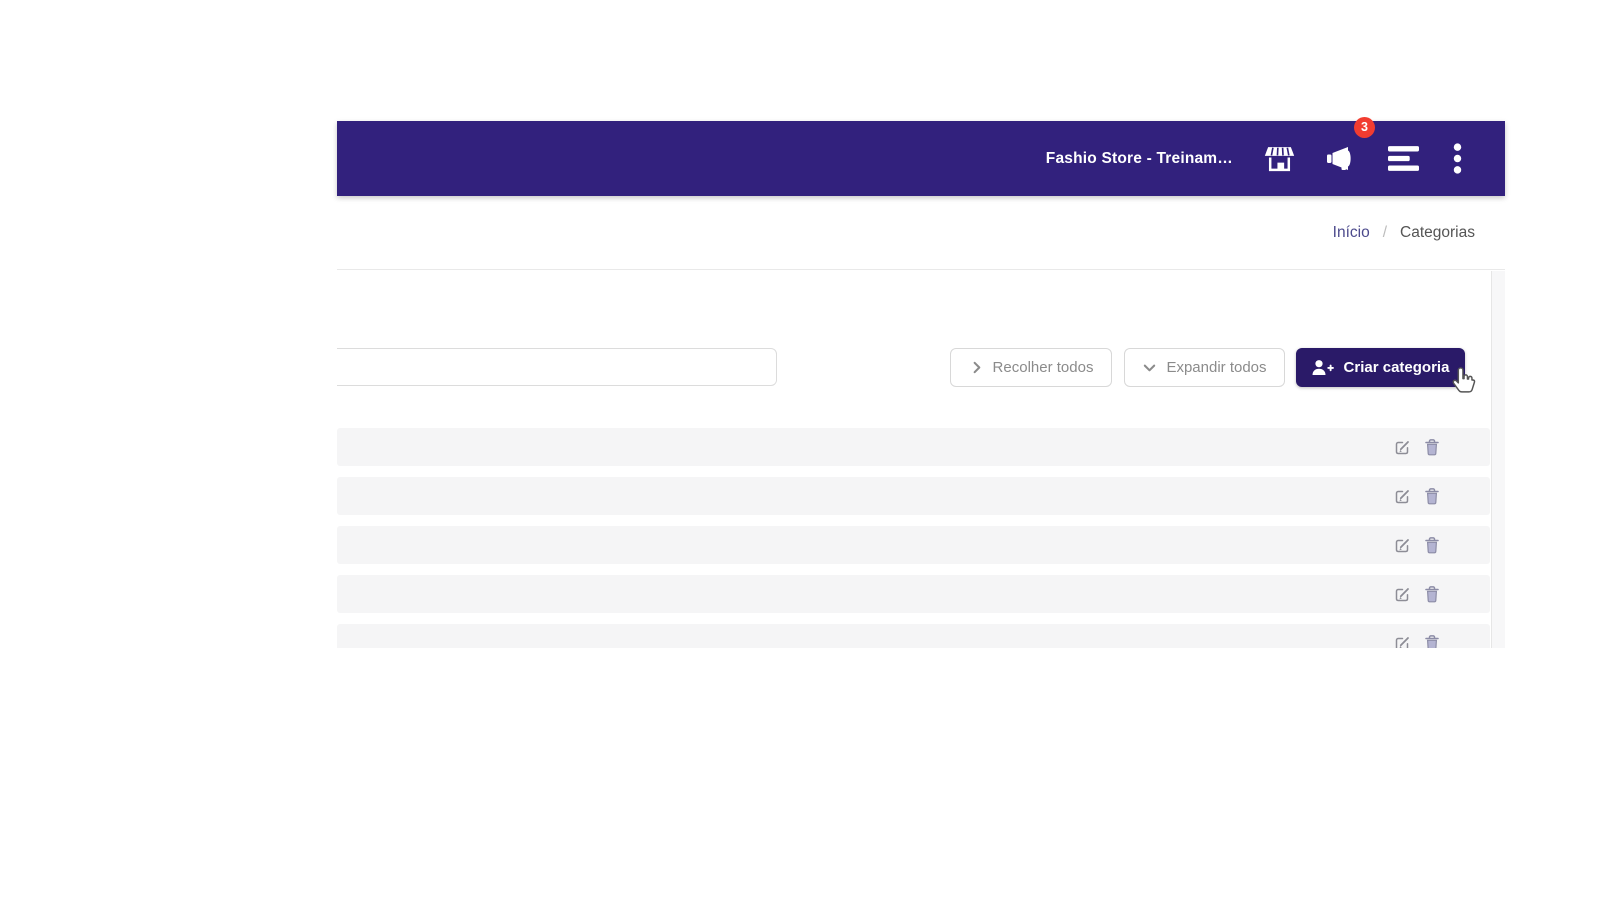  Describe the element at coordinates (921, 156) in the screenshot. I see `top-app-bar: Fashio Store - Treinam… 3` at that location.